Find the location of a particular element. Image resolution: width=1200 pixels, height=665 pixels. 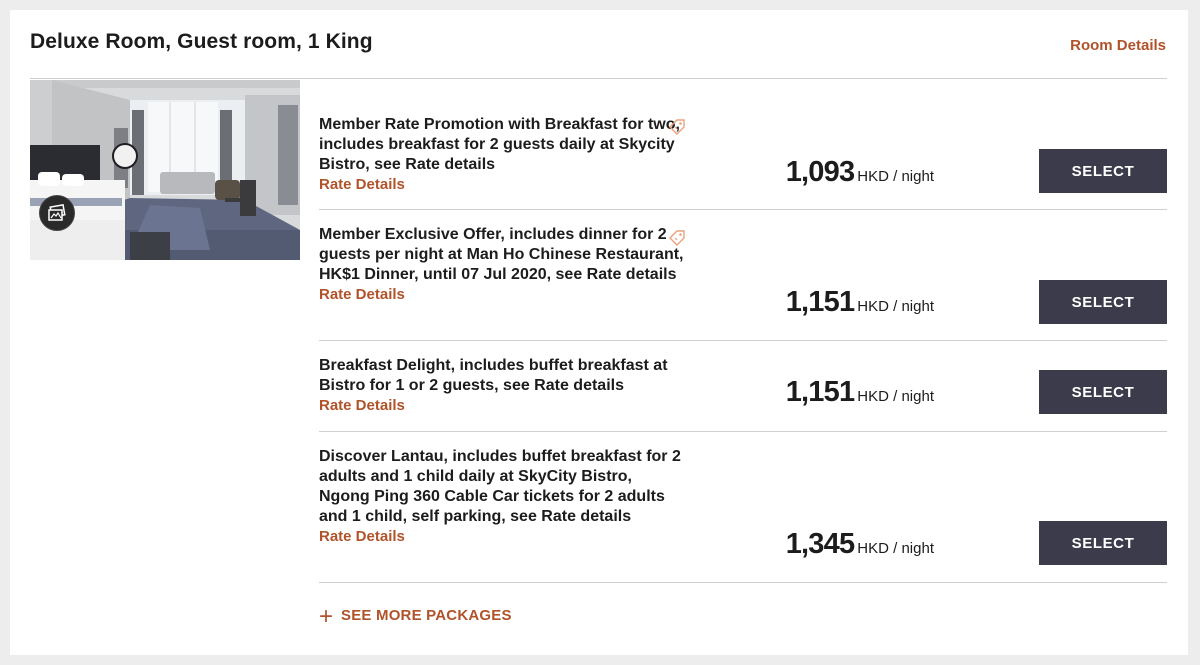

gallery-icon is located at coordinates (57, 212).